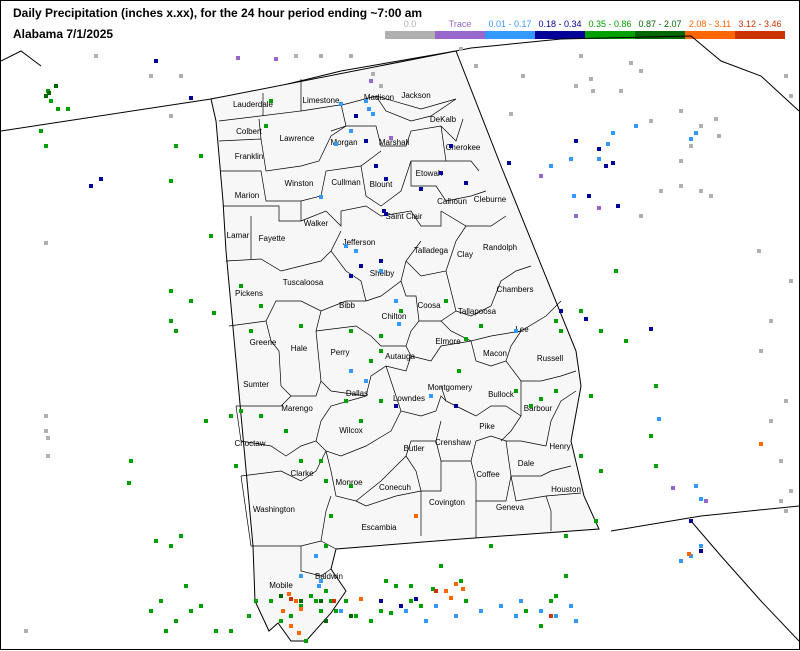  Describe the element at coordinates (316, 223) in the screenshot. I see `county-label-walker: Walker` at that location.